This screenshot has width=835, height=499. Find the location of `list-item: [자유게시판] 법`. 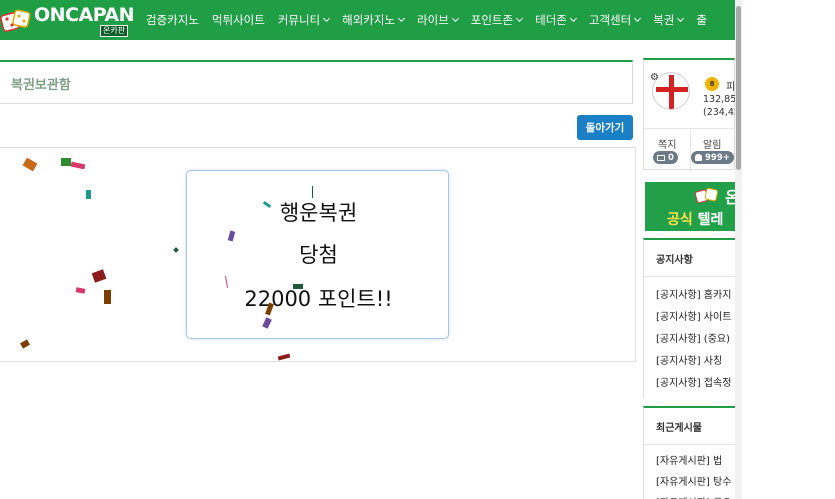

list-item: [자유게시판] 법 is located at coordinates (689, 459).